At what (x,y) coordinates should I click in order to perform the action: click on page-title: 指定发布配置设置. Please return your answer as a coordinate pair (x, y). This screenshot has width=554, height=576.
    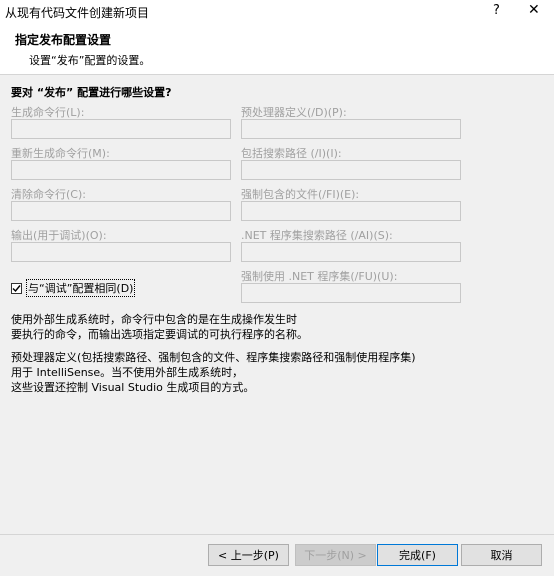
    Looking at the image, I should click on (63, 40).